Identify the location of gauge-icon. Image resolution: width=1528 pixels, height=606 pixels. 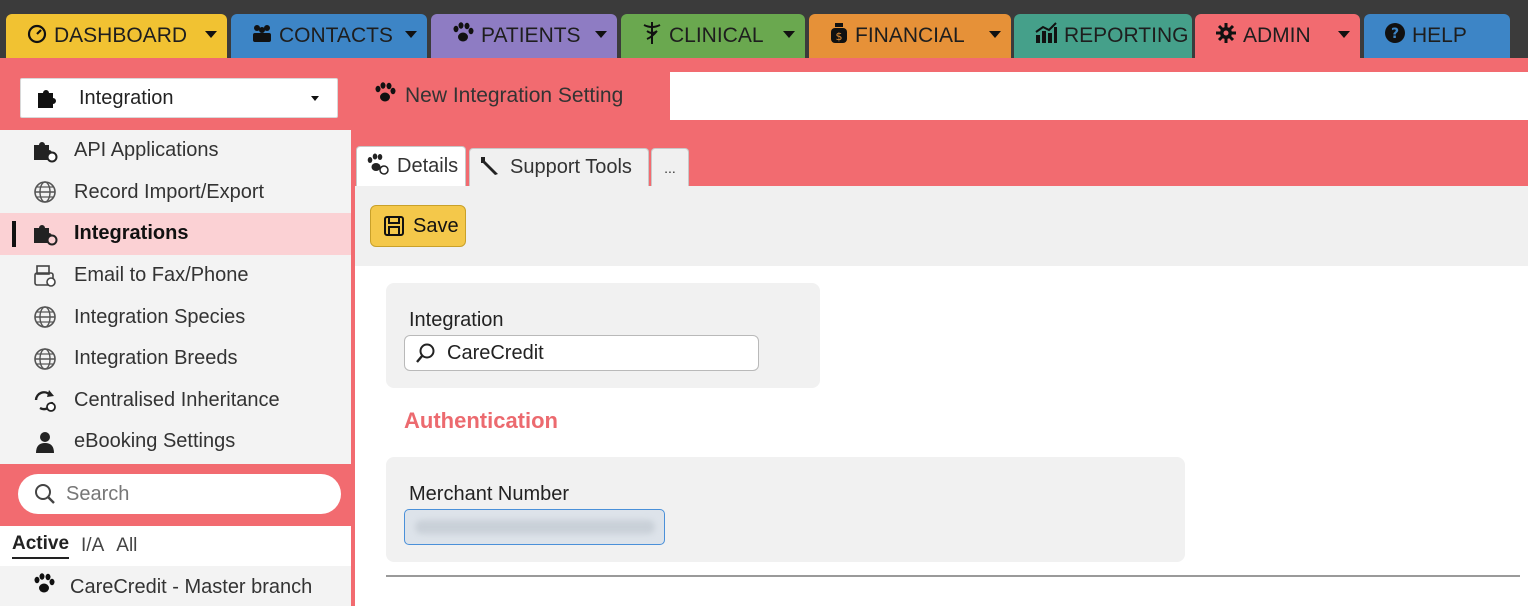
(37, 36).